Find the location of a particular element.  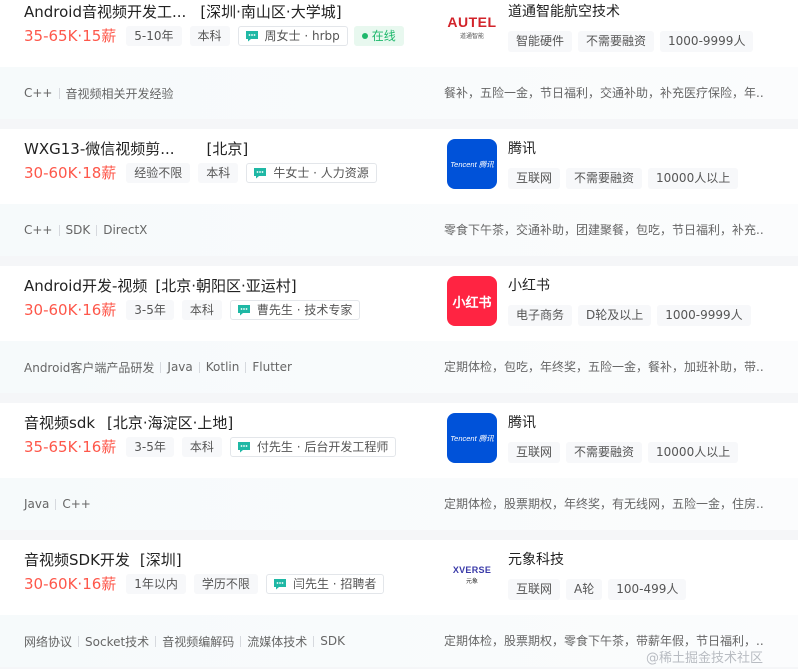

degree-tag: 学历不限 is located at coordinates (225, 583).